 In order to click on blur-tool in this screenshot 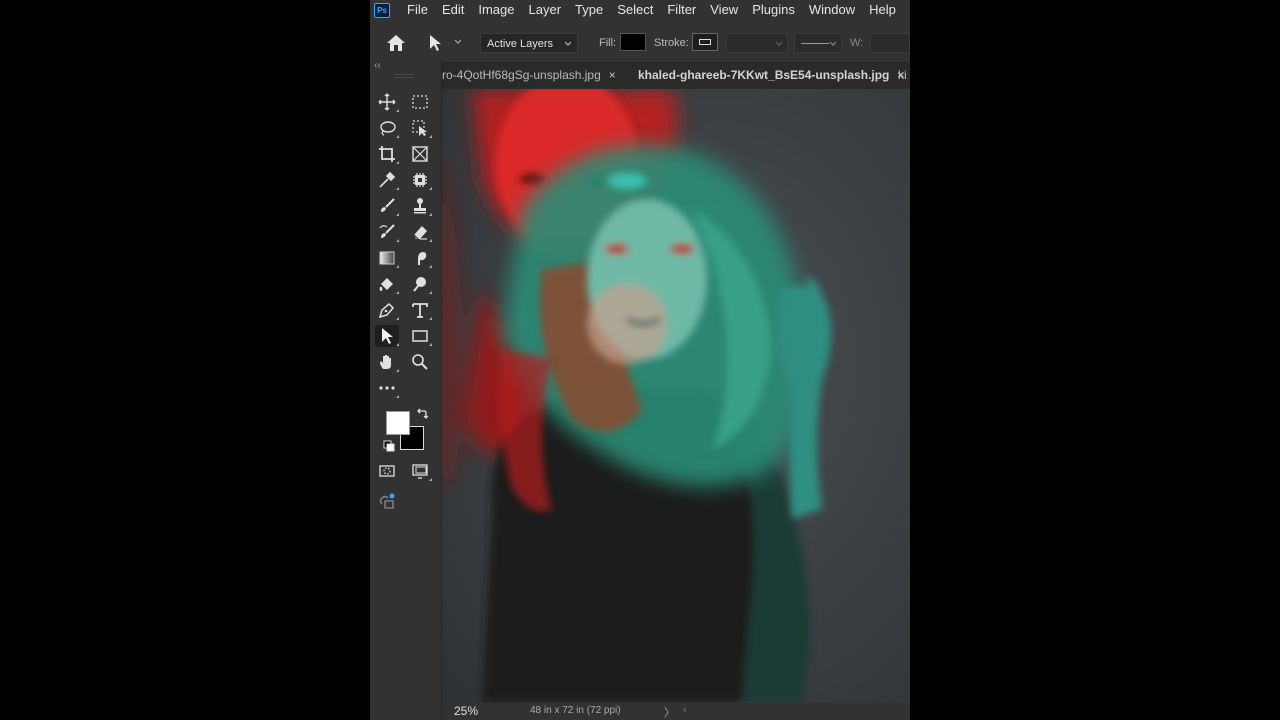, I will do `click(420, 258)`.